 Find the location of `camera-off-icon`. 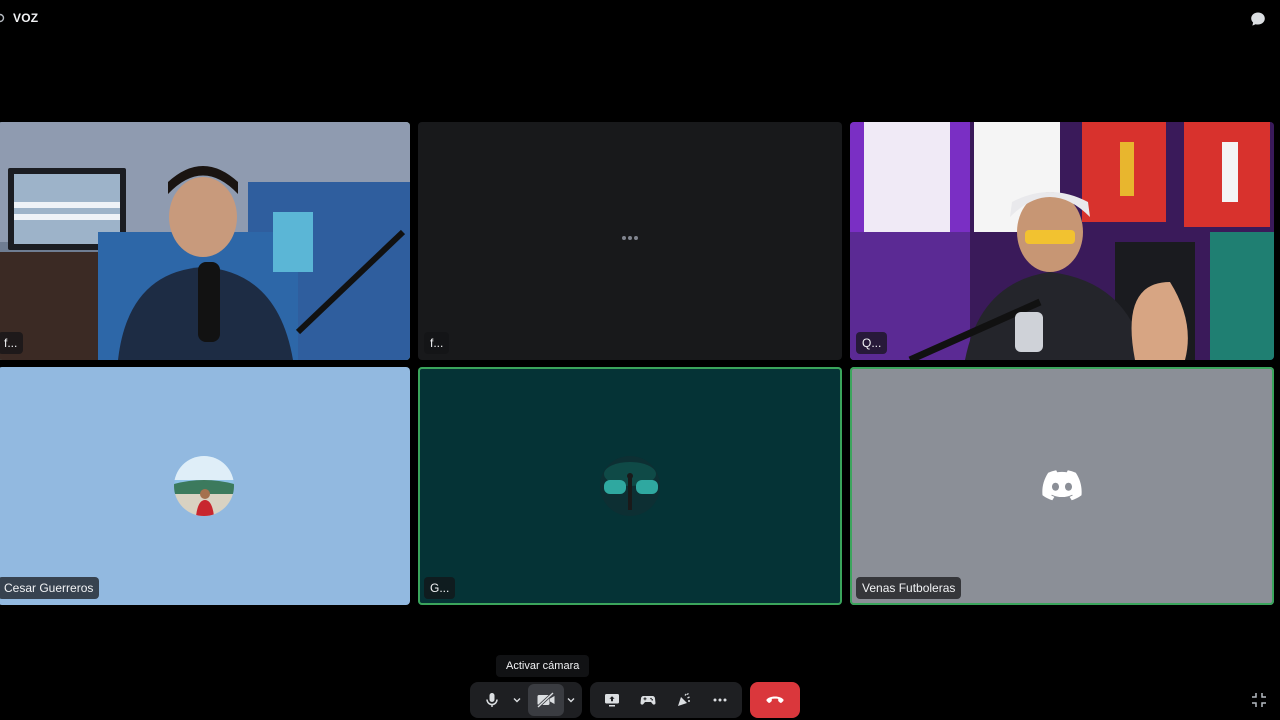

camera-off-icon is located at coordinates (545, 700).